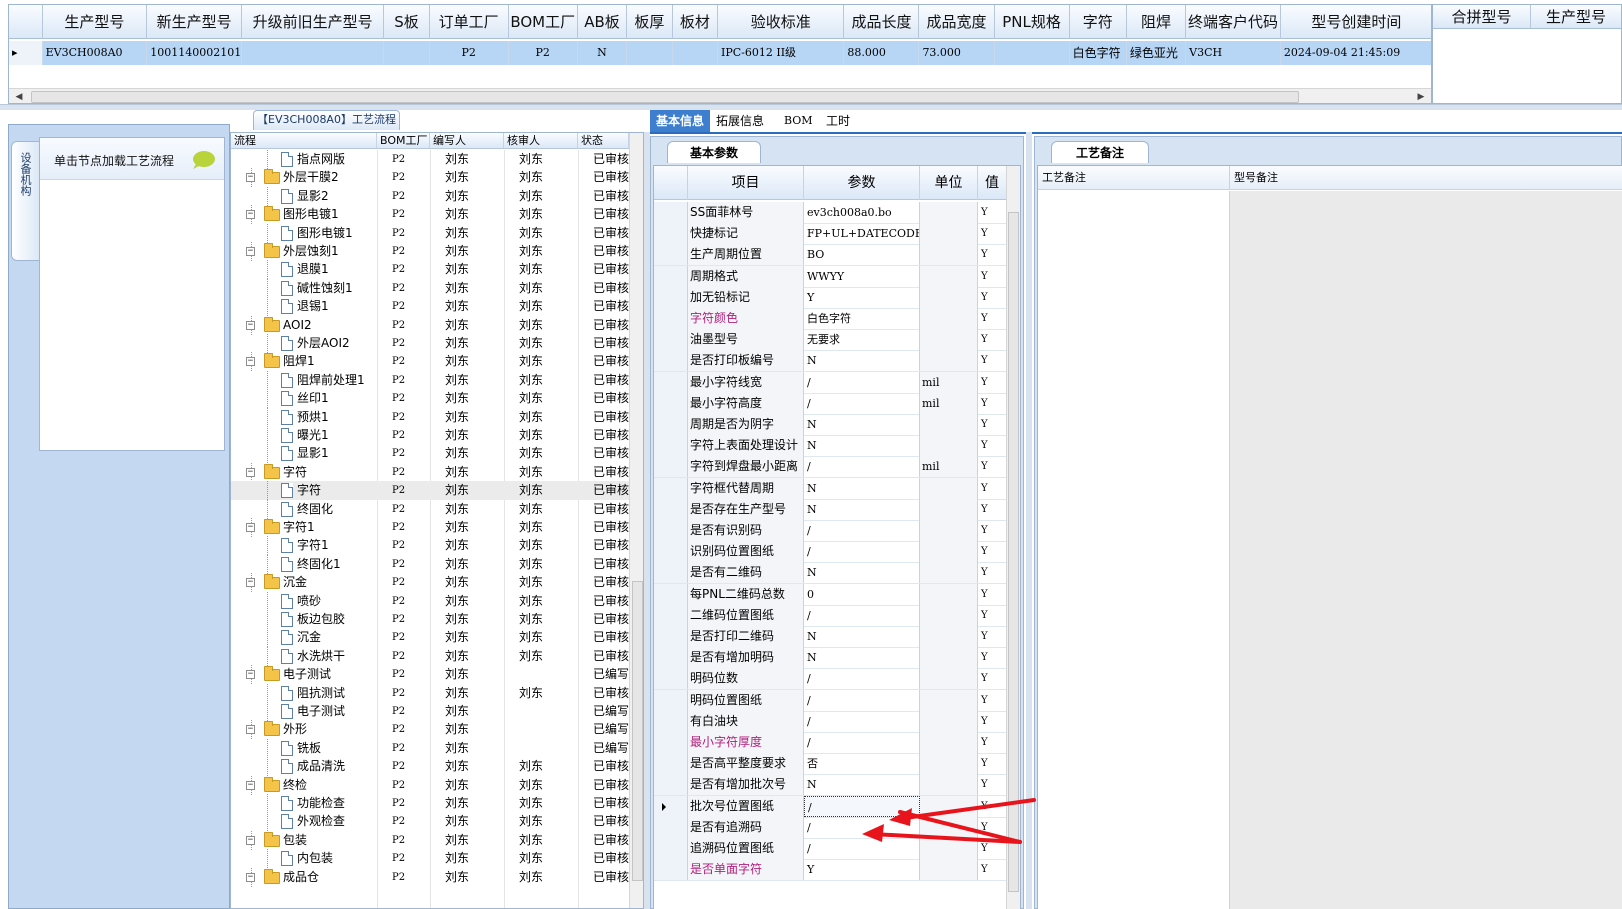  I want to click on col-production-model: 生产型号, so click(1576, 17).